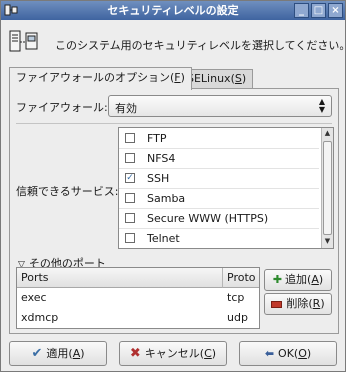  I want to click on checkbox-ssh: ✓, so click(130, 178).